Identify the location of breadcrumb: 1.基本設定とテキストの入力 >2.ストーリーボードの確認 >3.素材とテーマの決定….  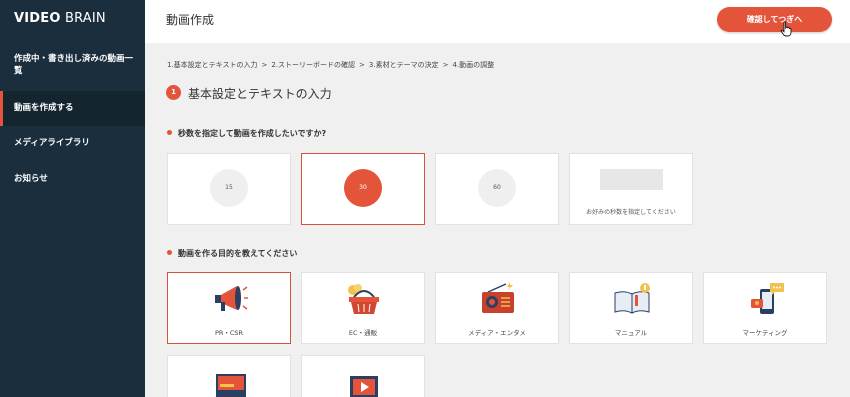
(330, 65).